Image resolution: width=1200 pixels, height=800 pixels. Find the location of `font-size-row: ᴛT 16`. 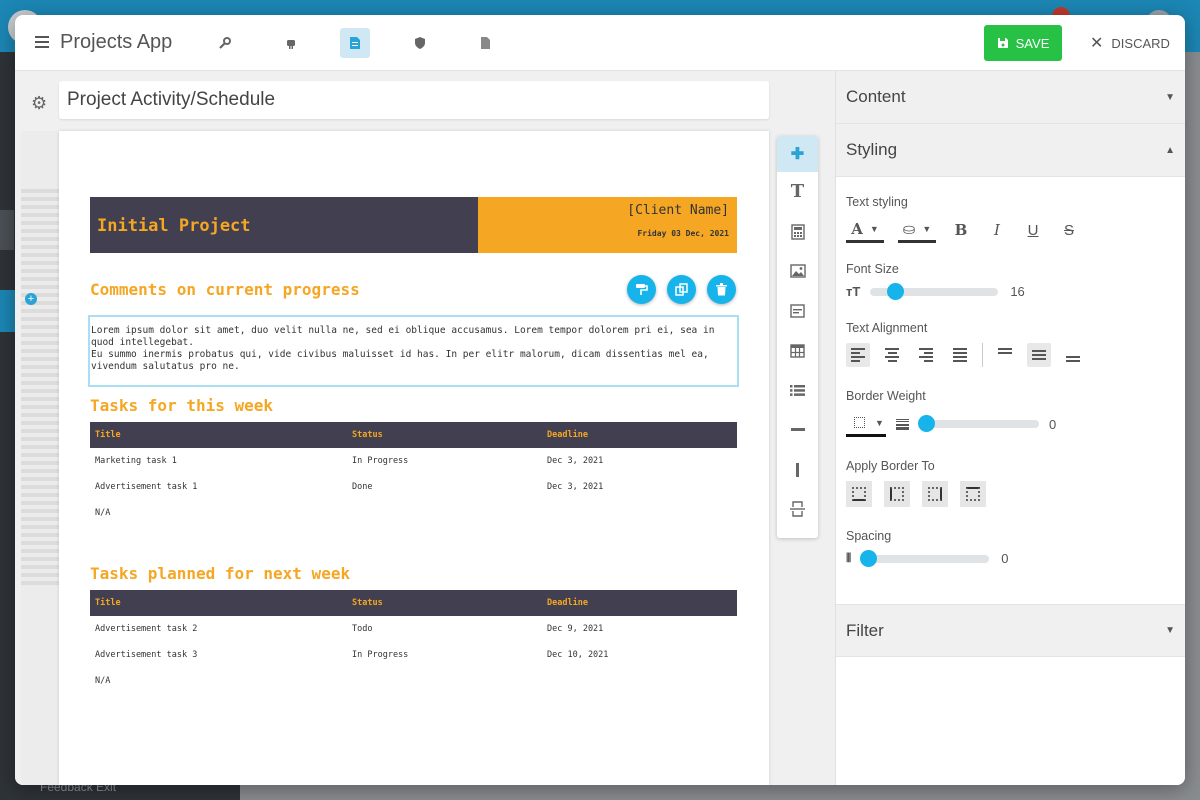

font-size-row: ᴛT 16 is located at coordinates (1010, 291).